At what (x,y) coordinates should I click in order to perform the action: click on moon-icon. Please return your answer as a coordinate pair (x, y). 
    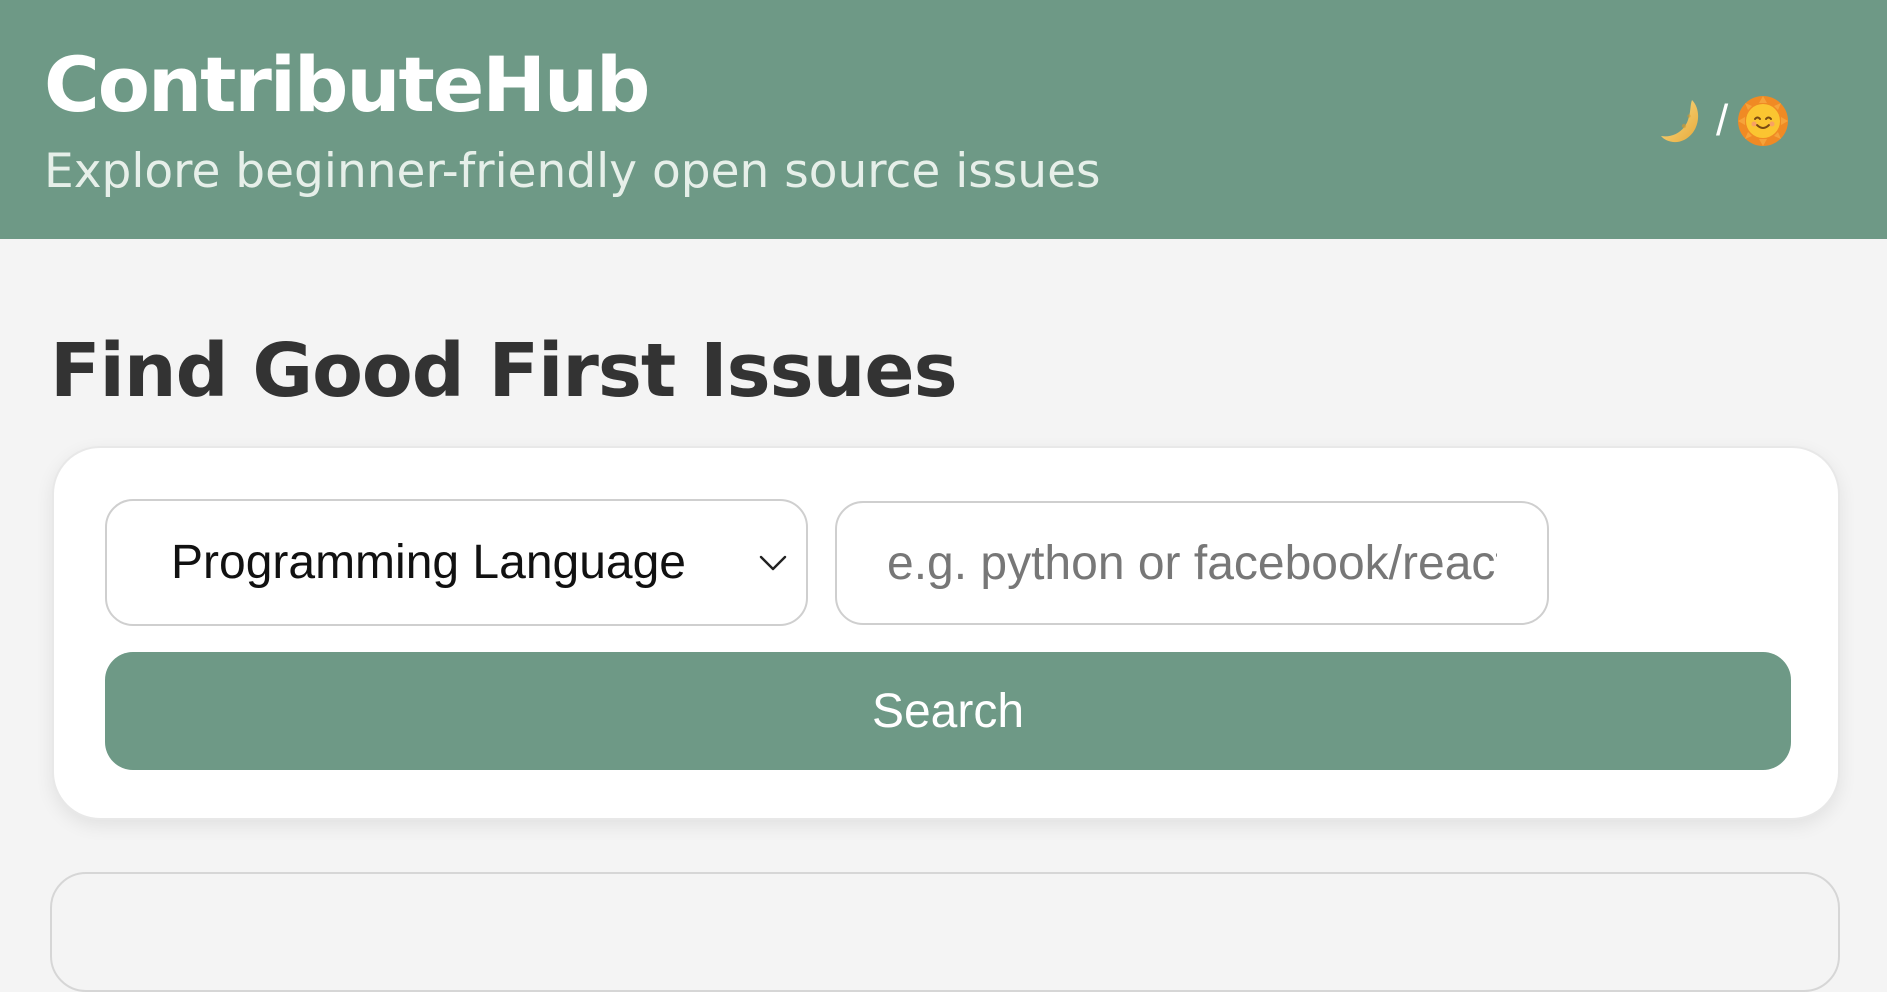
    Looking at the image, I should click on (1683, 121).